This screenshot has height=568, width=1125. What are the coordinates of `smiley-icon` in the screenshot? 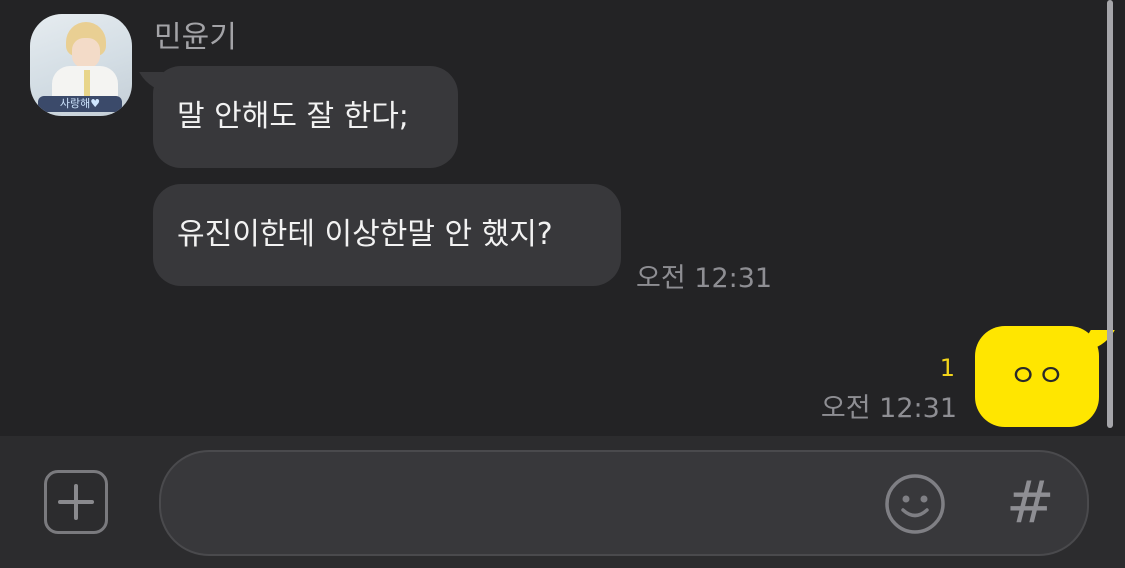 It's located at (915, 504).